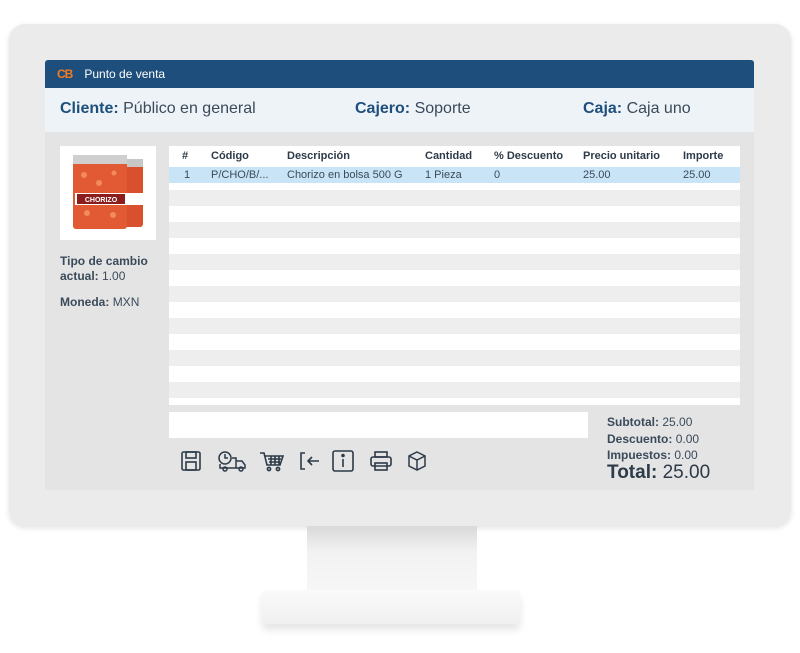  Describe the element at coordinates (703, 156) in the screenshot. I see `col-importe: Importe` at that location.